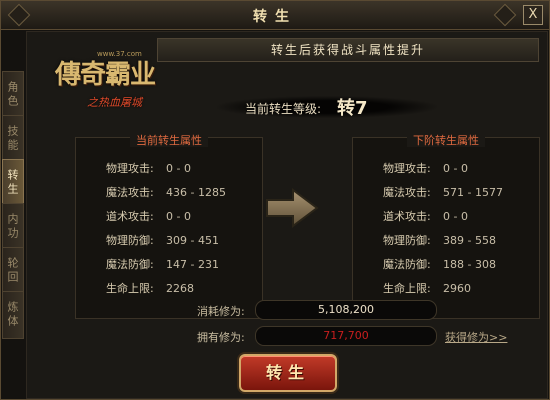 This screenshot has width=550, height=400. Describe the element at coordinates (13, 139) in the screenshot. I see `tab-skills: 技能` at that location.